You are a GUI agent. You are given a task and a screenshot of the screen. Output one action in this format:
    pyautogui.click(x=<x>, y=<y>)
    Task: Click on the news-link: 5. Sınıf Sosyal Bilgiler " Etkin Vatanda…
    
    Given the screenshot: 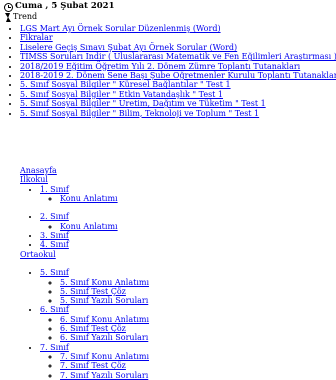 What is the action you would take?
    pyautogui.click(x=121, y=94)
    